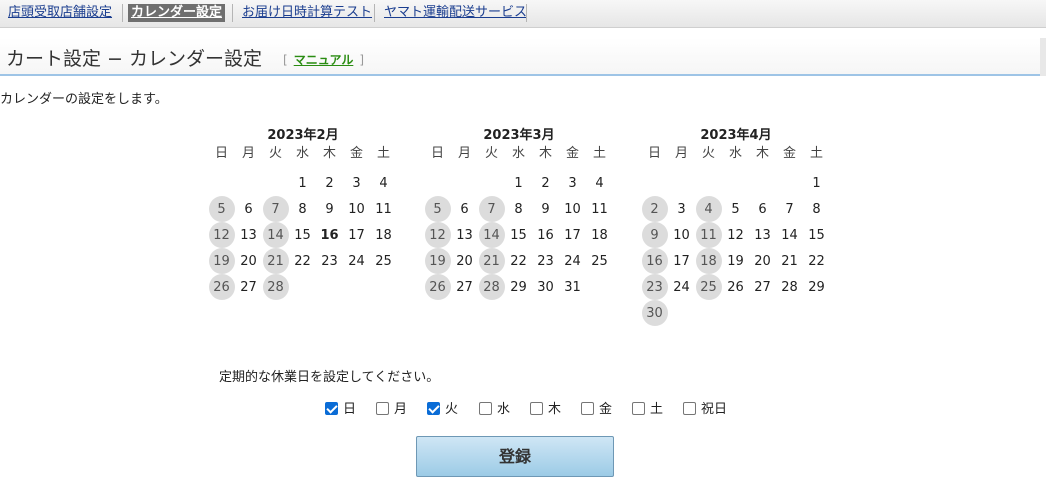 This screenshot has height=491, width=1046. I want to click on nav-yamato-delivery-service: ヤマト運輸配送サービス, so click(455, 13).